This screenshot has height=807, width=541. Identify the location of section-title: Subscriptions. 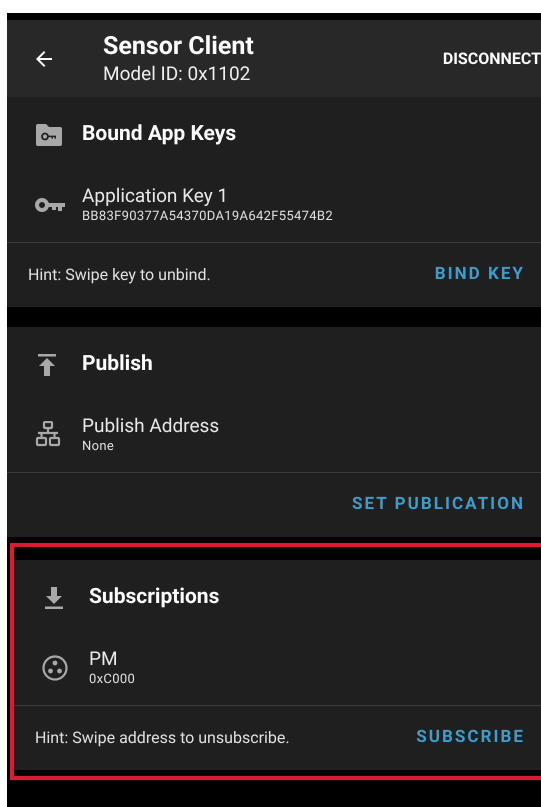
(154, 598).